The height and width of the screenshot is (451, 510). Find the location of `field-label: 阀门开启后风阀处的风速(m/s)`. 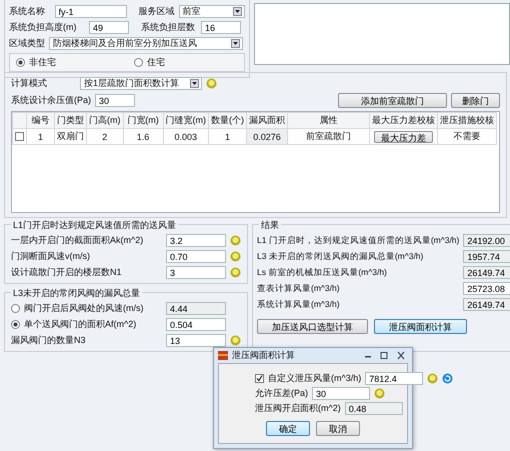

field-label: 阀门开启后风阀处的风速(m/s) is located at coordinates (84, 308).